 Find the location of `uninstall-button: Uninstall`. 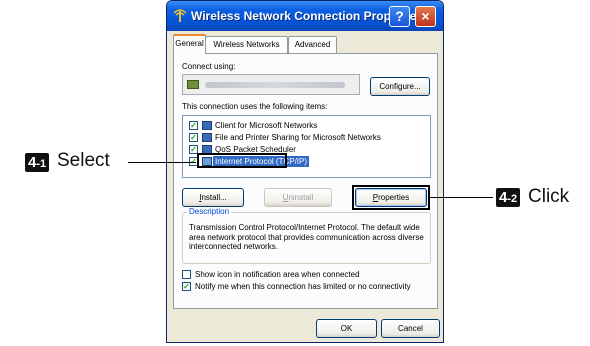

uninstall-button: Uninstall is located at coordinates (298, 197).